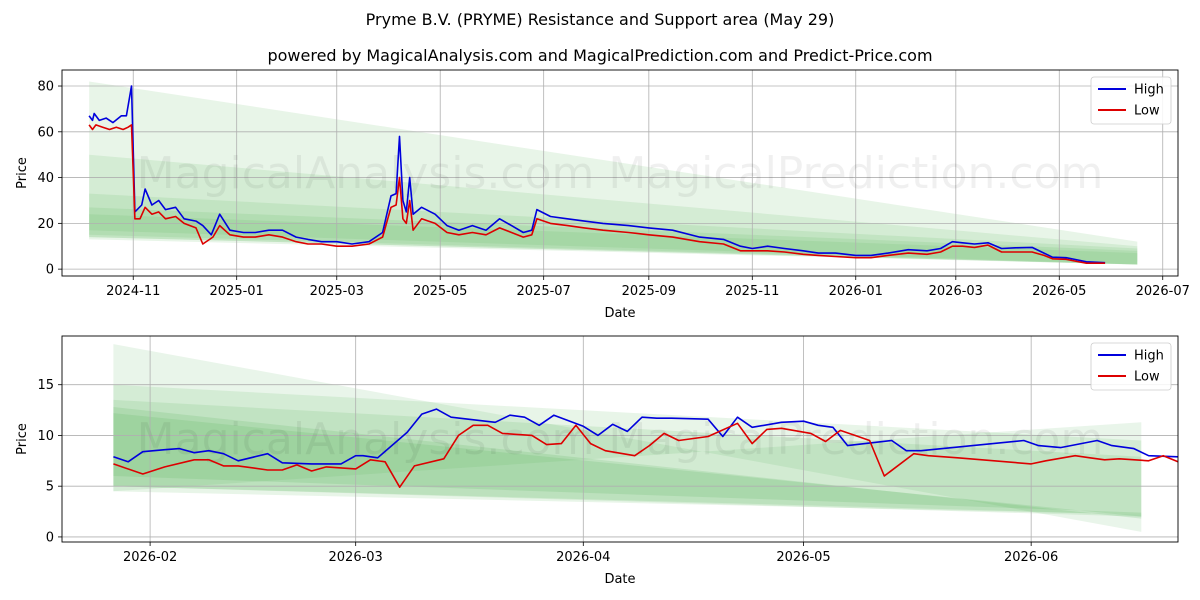 Image resolution: width=1200 pixels, height=600 pixels. What do you see at coordinates (133, 291) in the screenshot?
I see `x-tick-label: 2024-11` at bounding box center [133, 291].